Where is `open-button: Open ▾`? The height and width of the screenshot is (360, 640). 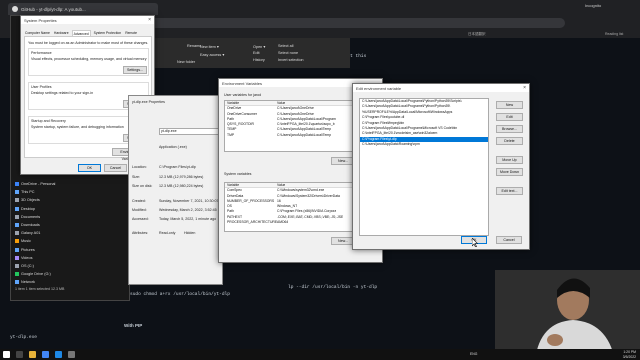
open-button: Open ▾ is located at coordinates (259, 46).